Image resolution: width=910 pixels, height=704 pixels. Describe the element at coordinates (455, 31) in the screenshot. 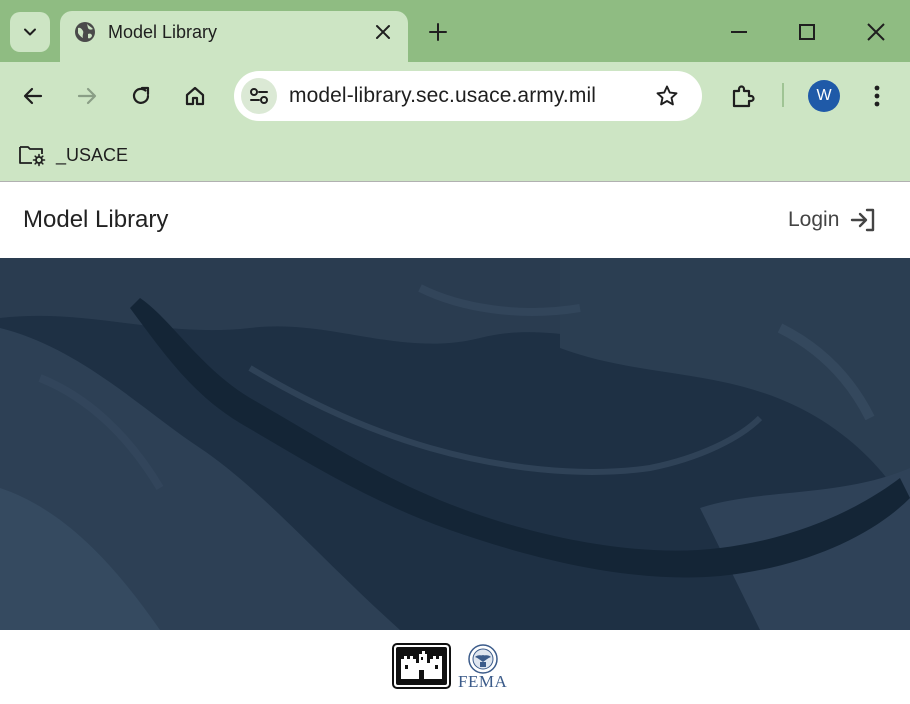

I see `browser-tab-strip: Model Library` at that location.